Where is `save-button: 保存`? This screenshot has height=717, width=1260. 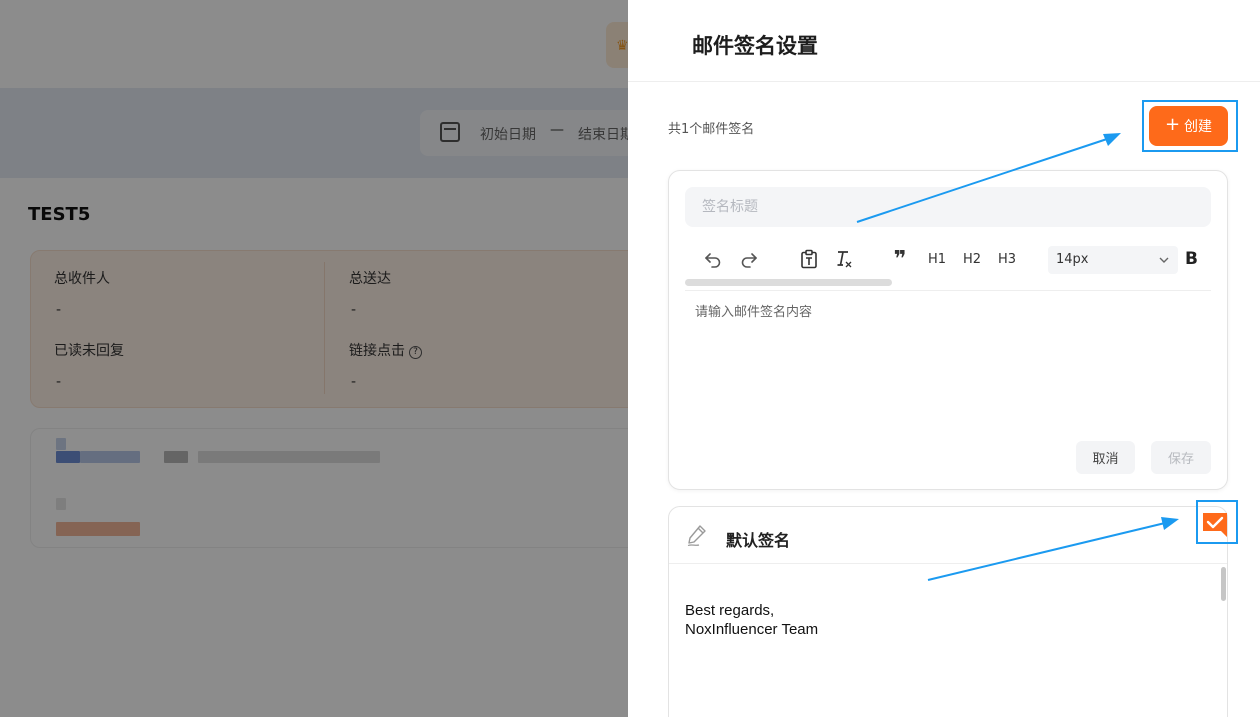 save-button: 保存 is located at coordinates (1181, 457).